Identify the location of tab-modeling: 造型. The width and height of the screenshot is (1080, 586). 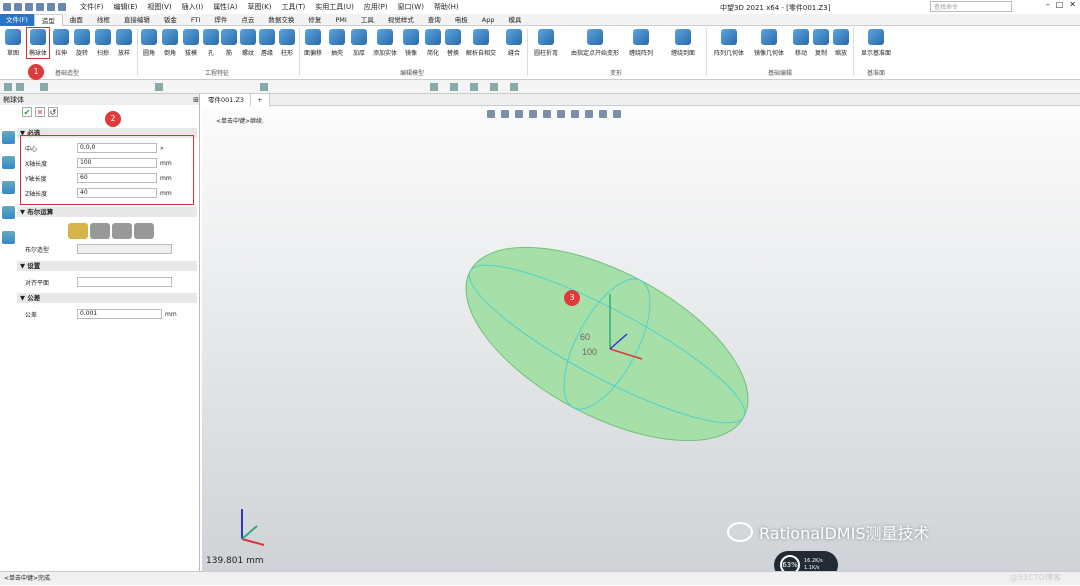
(48, 19).